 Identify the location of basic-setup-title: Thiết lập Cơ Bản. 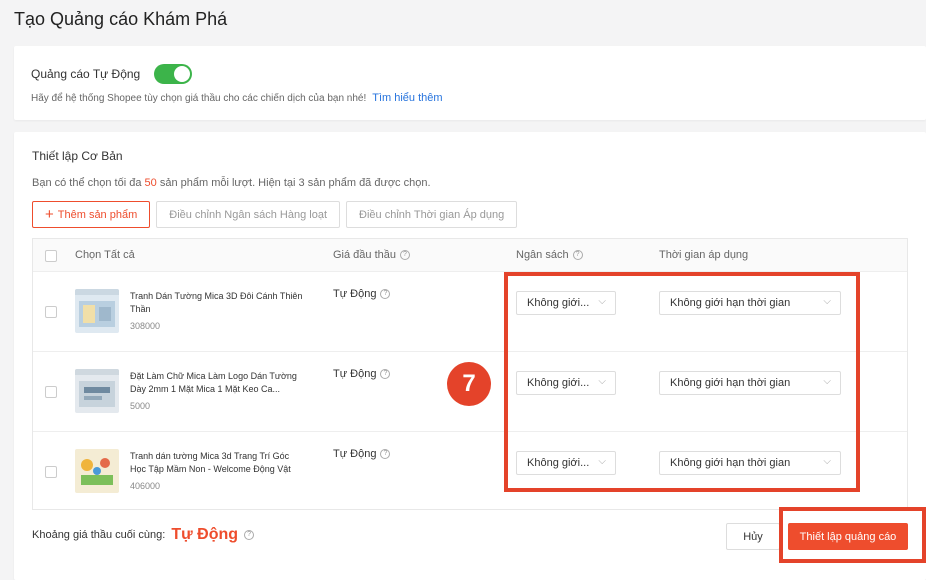
(77, 156).